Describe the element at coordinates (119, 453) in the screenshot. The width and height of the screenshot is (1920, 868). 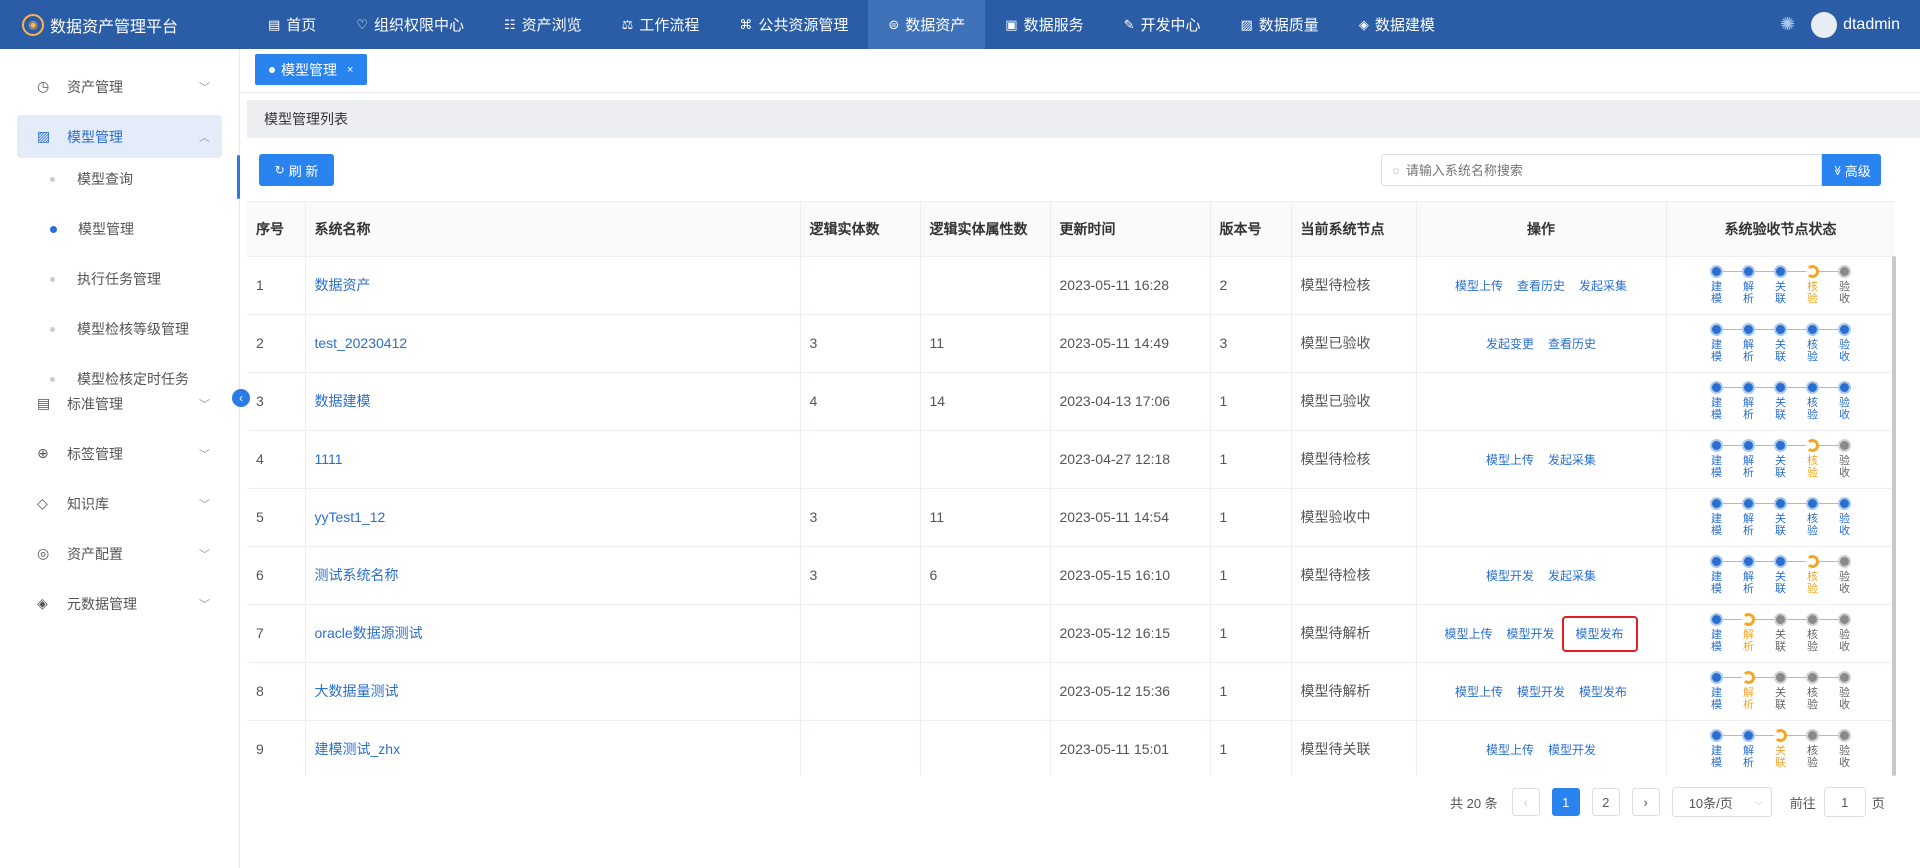
I see `sidebar-item-3: ⊕ 标签管理 ﹀` at that location.